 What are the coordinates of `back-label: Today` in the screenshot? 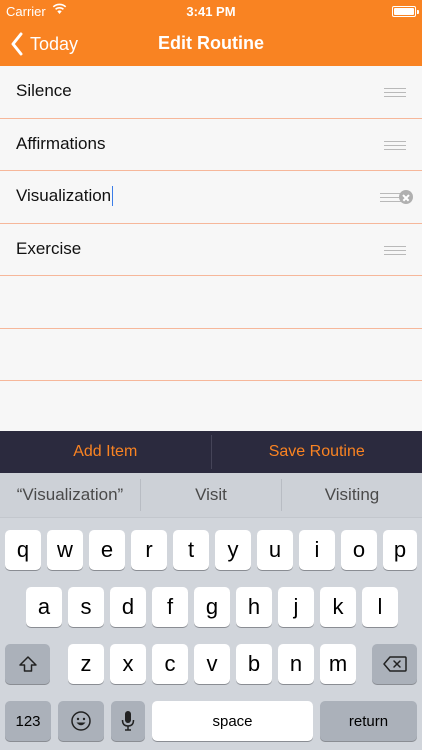 It's located at (54, 43).